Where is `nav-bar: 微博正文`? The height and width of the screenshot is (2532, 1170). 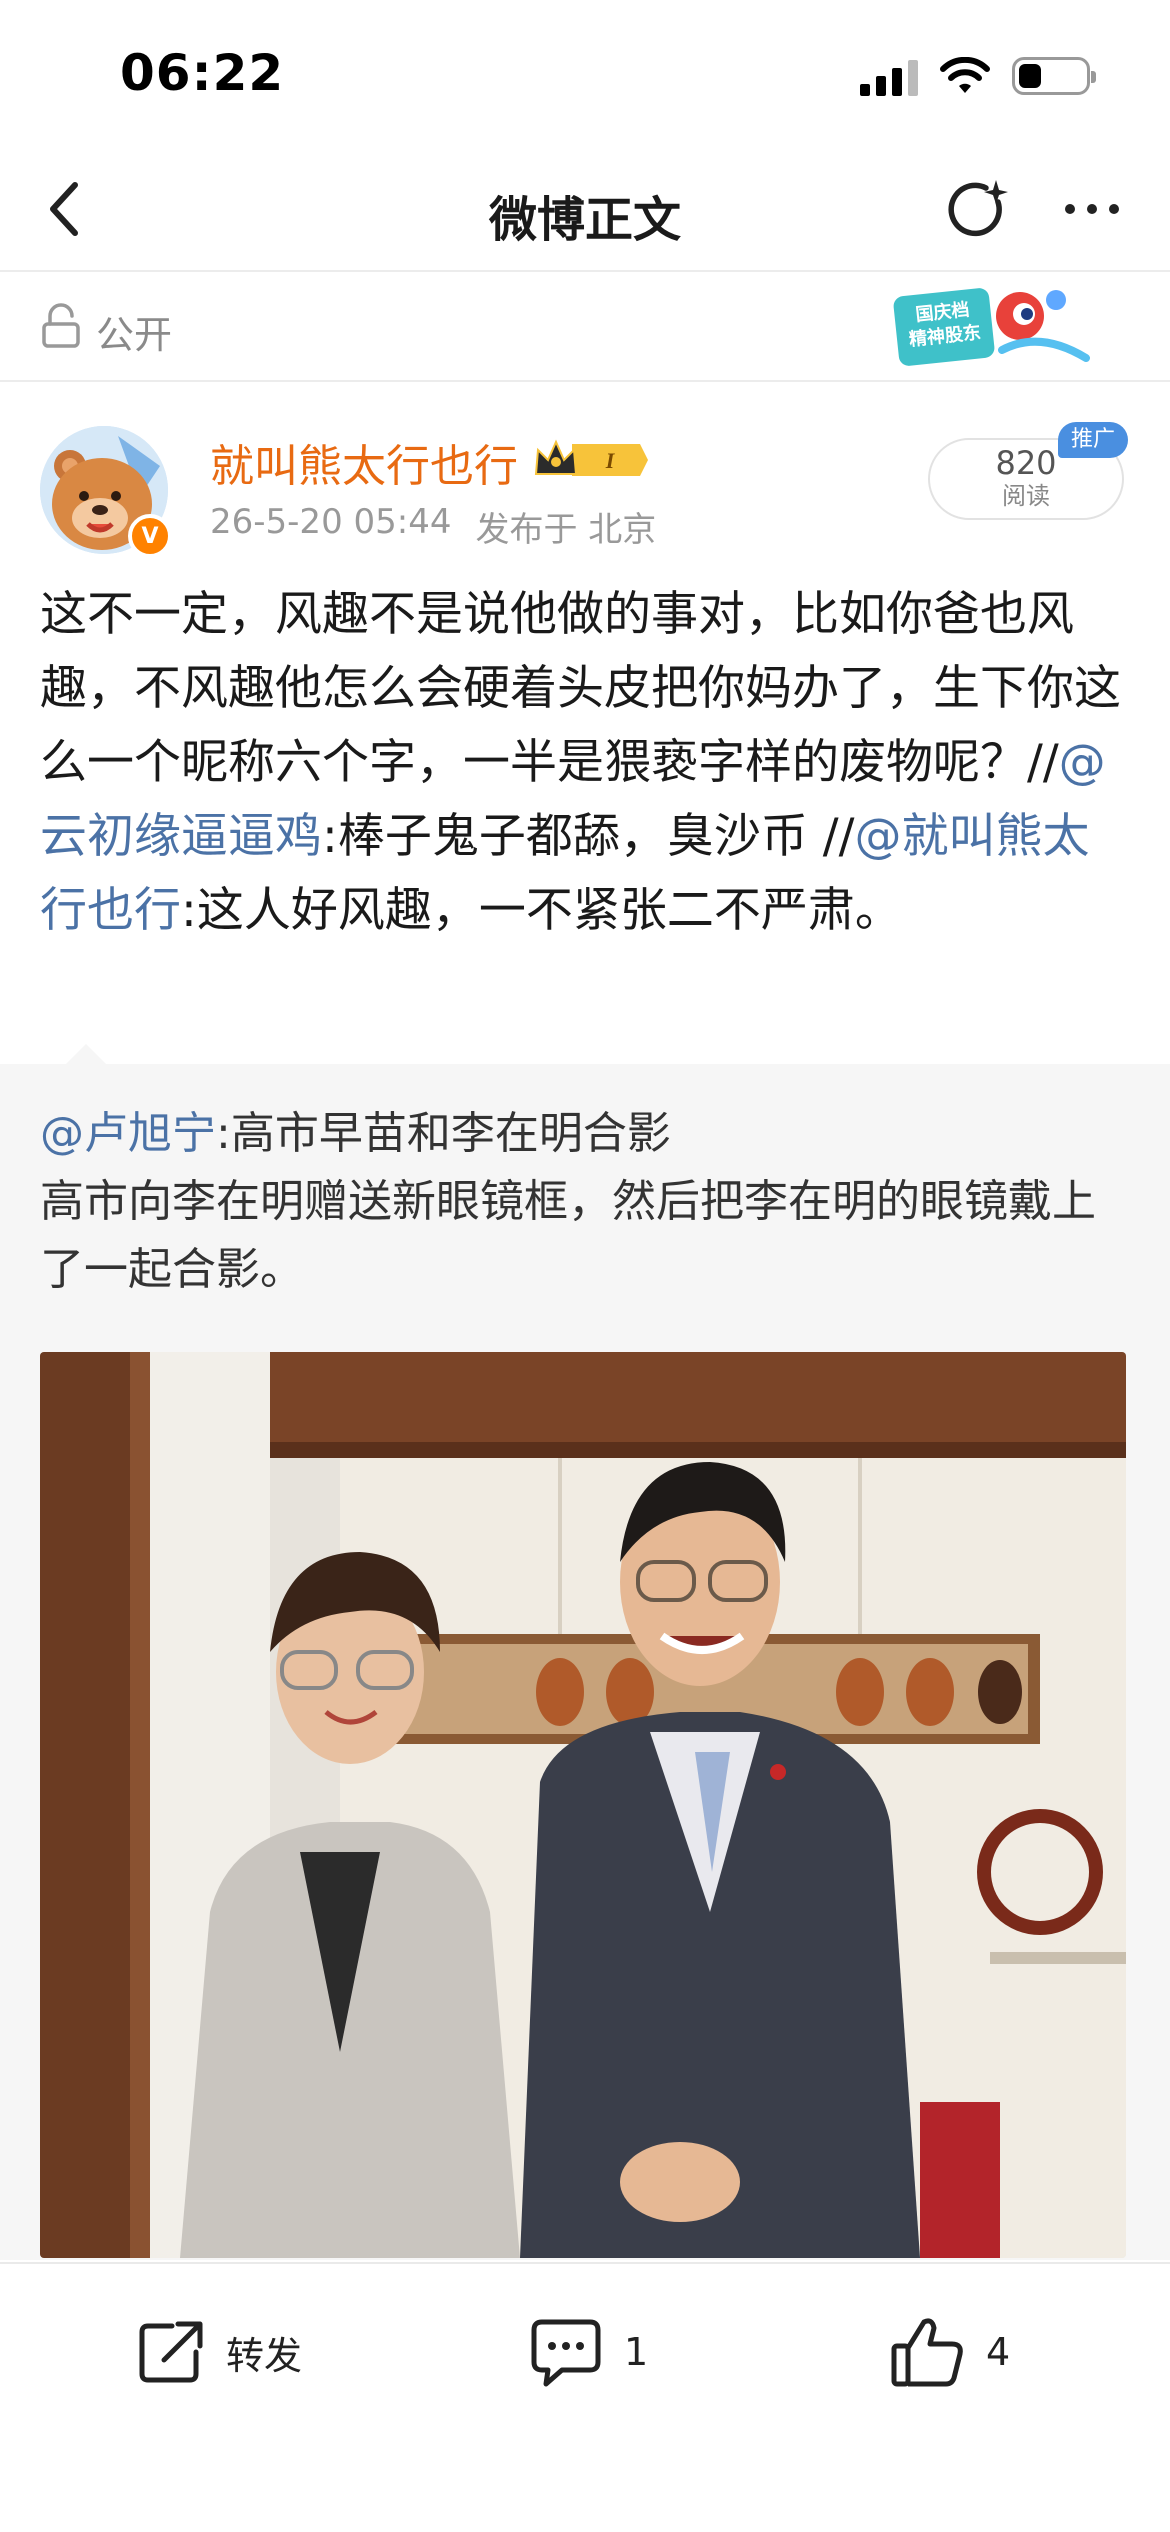 nav-bar: 微博正文 is located at coordinates (585, 211).